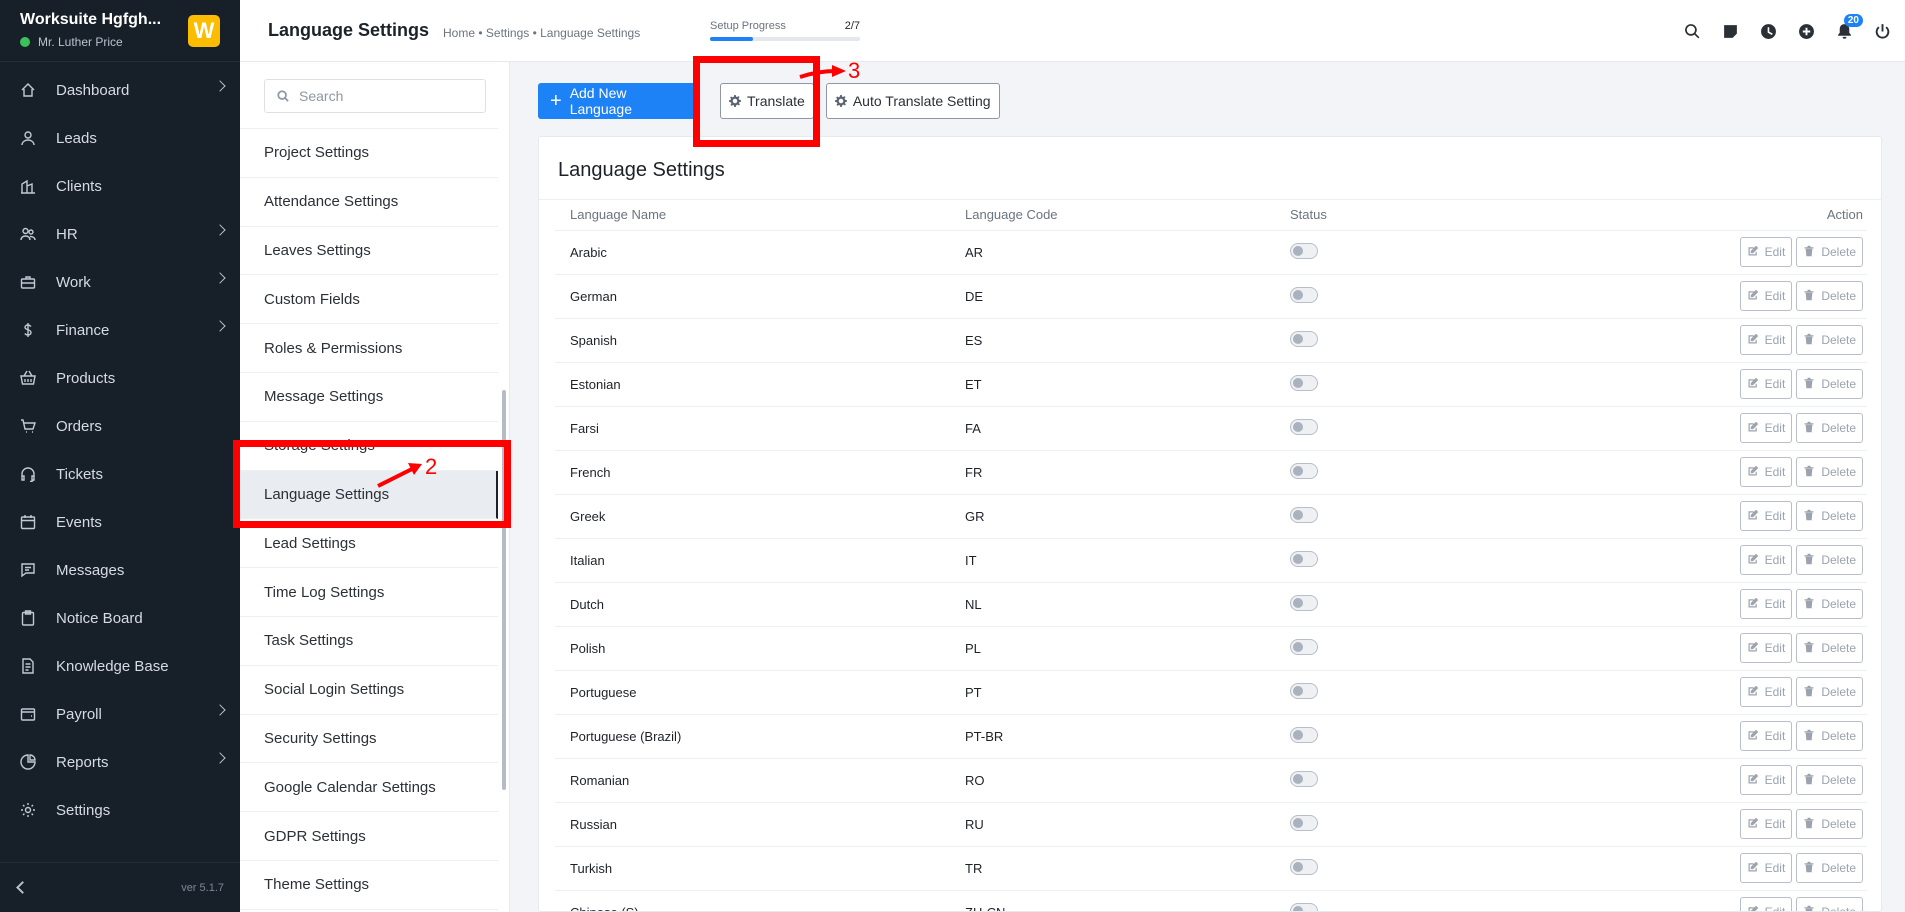 Image resolution: width=1905 pixels, height=912 pixels. I want to click on sidebar-item-events: Events, so click(120, 522).